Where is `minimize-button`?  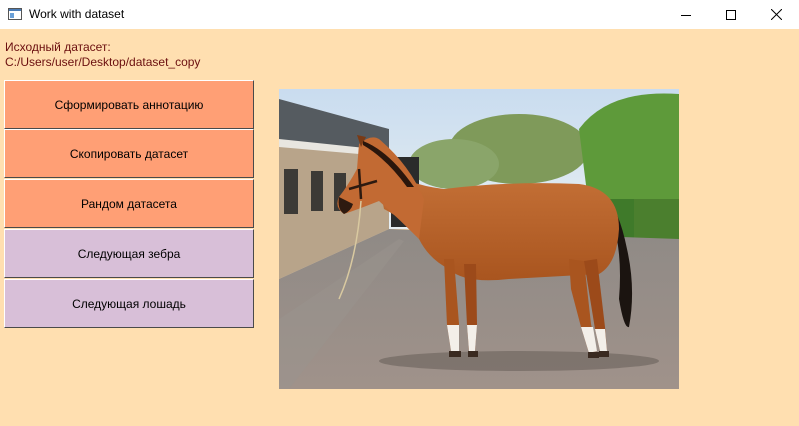
minimize-button is located at coordinates (686, 14).